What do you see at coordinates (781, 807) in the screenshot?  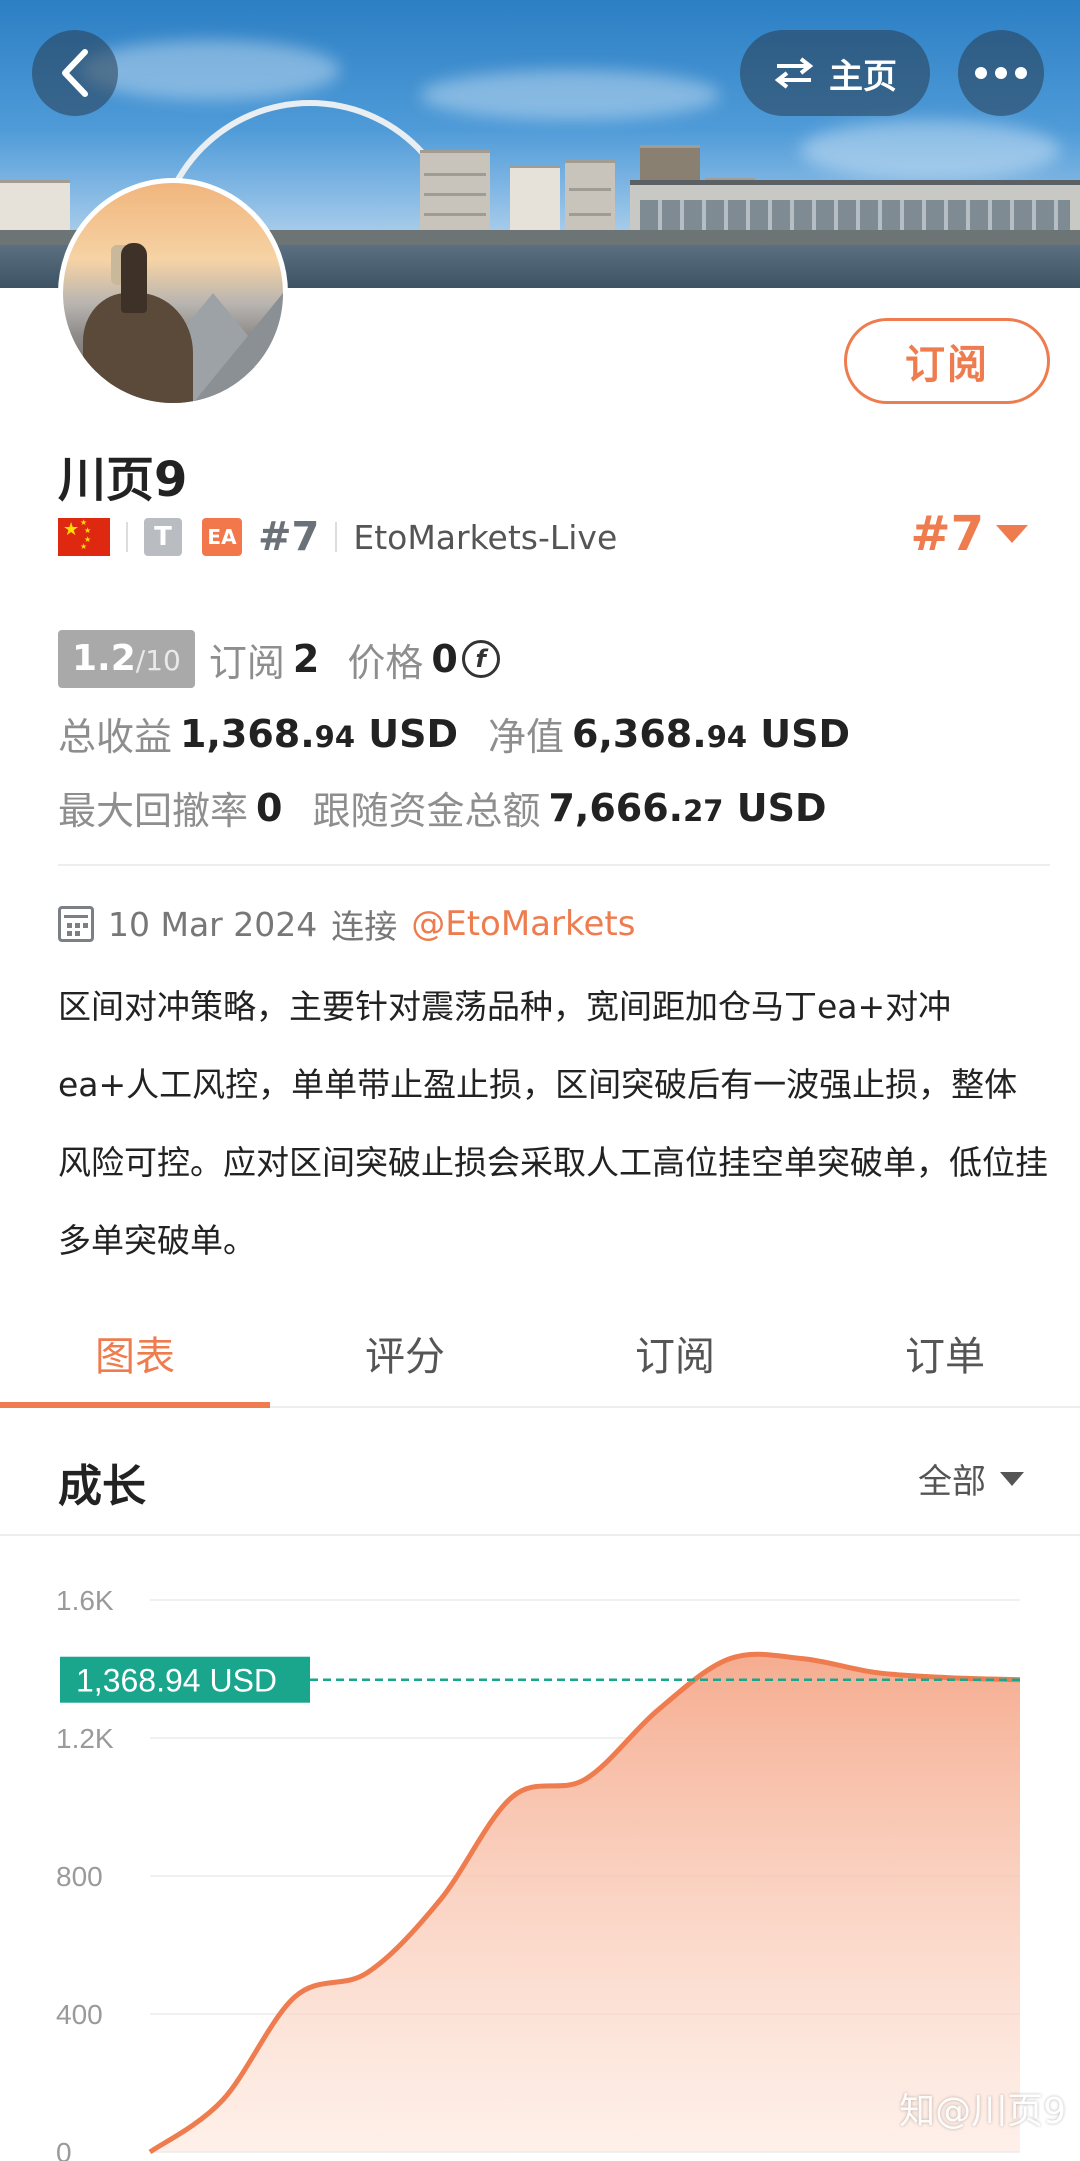 I see `follow-total-unit: USD` at bounding box center [781, 807].